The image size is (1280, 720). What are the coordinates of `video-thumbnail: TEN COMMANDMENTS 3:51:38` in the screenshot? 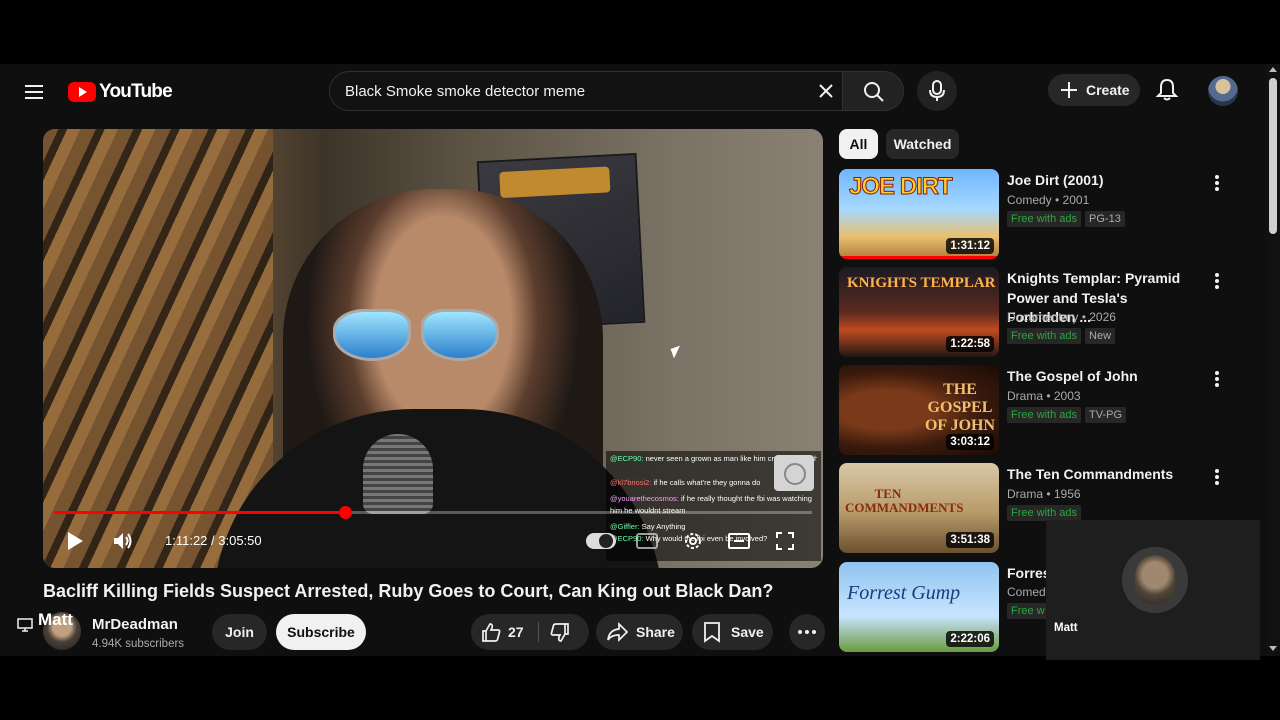 It's located at (919, 508).